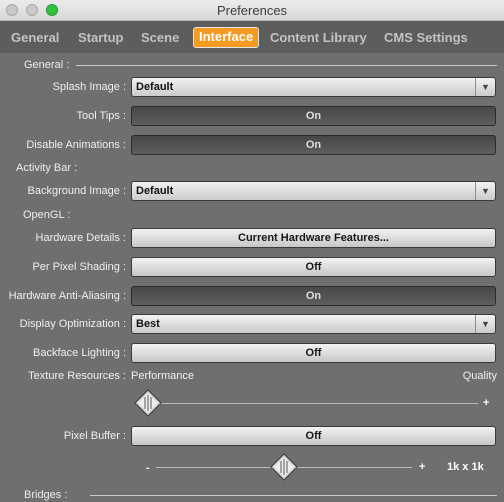 The image size is (504, 502). Describe the element at coordinates (155, 191) in the screenshot. I see `background-image-value: Default` at that location.